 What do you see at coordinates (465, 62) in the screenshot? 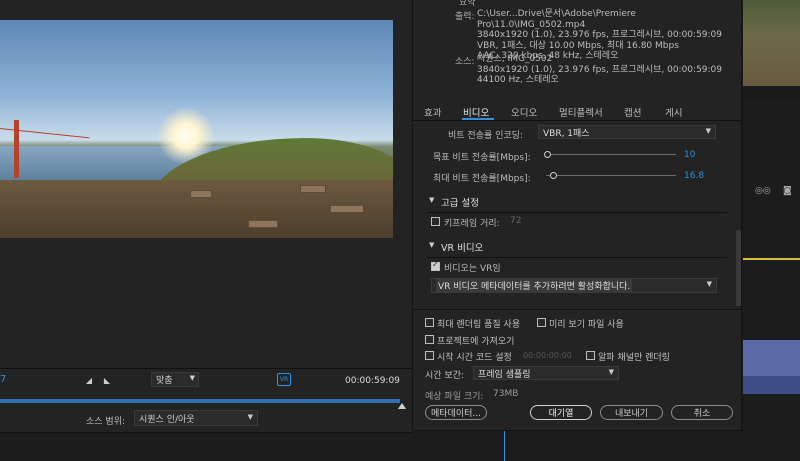
I see `source-label: 소스:` at bounding box center [465, 62].